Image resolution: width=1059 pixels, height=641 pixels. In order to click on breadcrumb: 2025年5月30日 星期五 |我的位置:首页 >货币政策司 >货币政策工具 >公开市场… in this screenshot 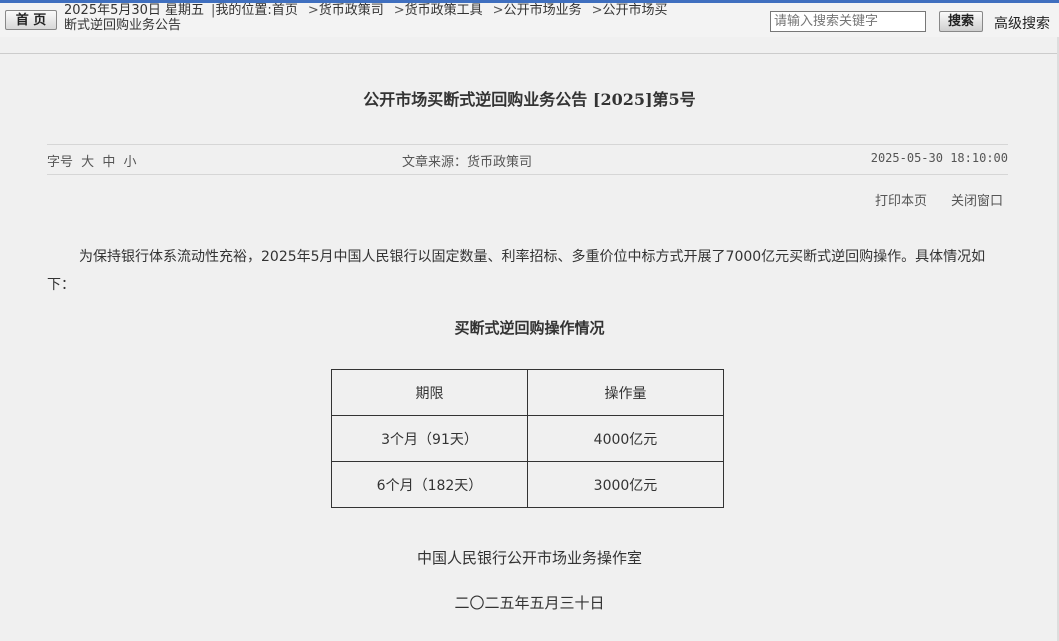, I will do `click(414, 20)`.